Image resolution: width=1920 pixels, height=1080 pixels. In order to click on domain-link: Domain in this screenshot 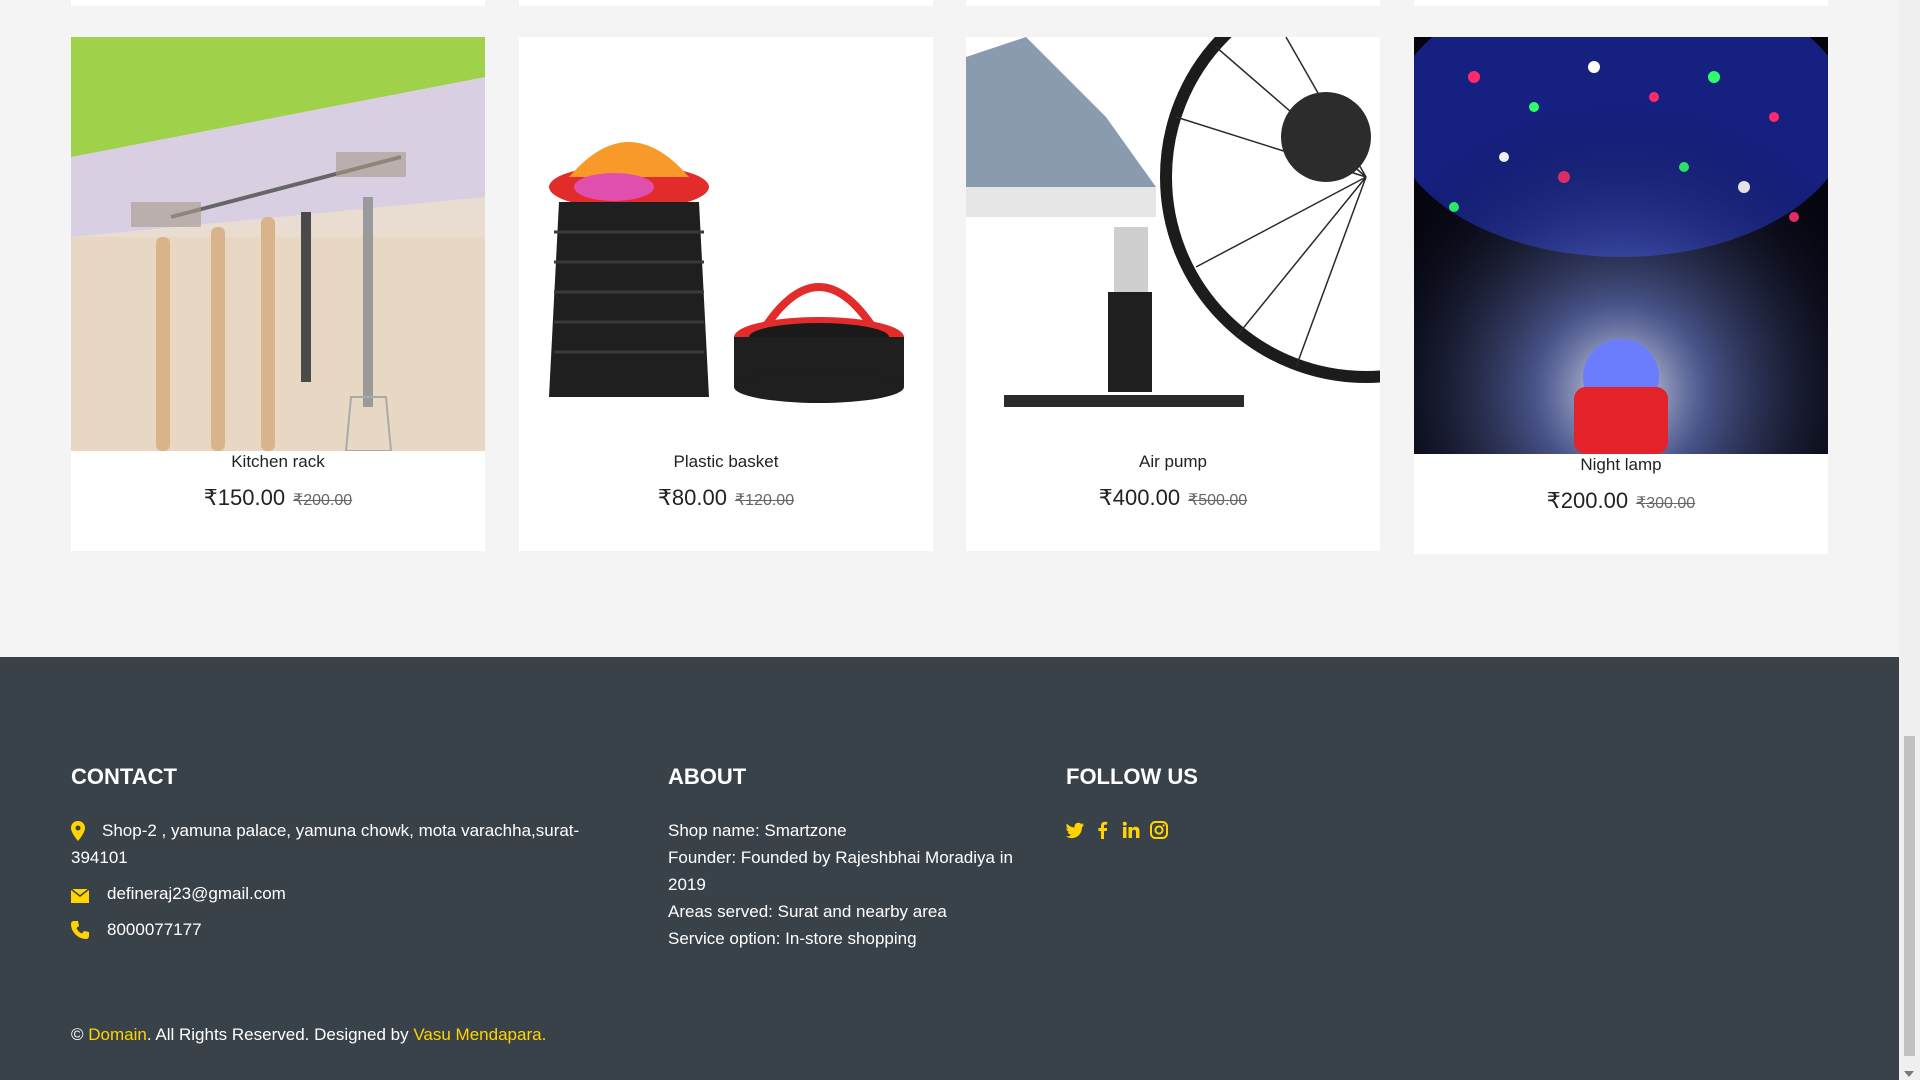, I will do `click(117, 1034)`.